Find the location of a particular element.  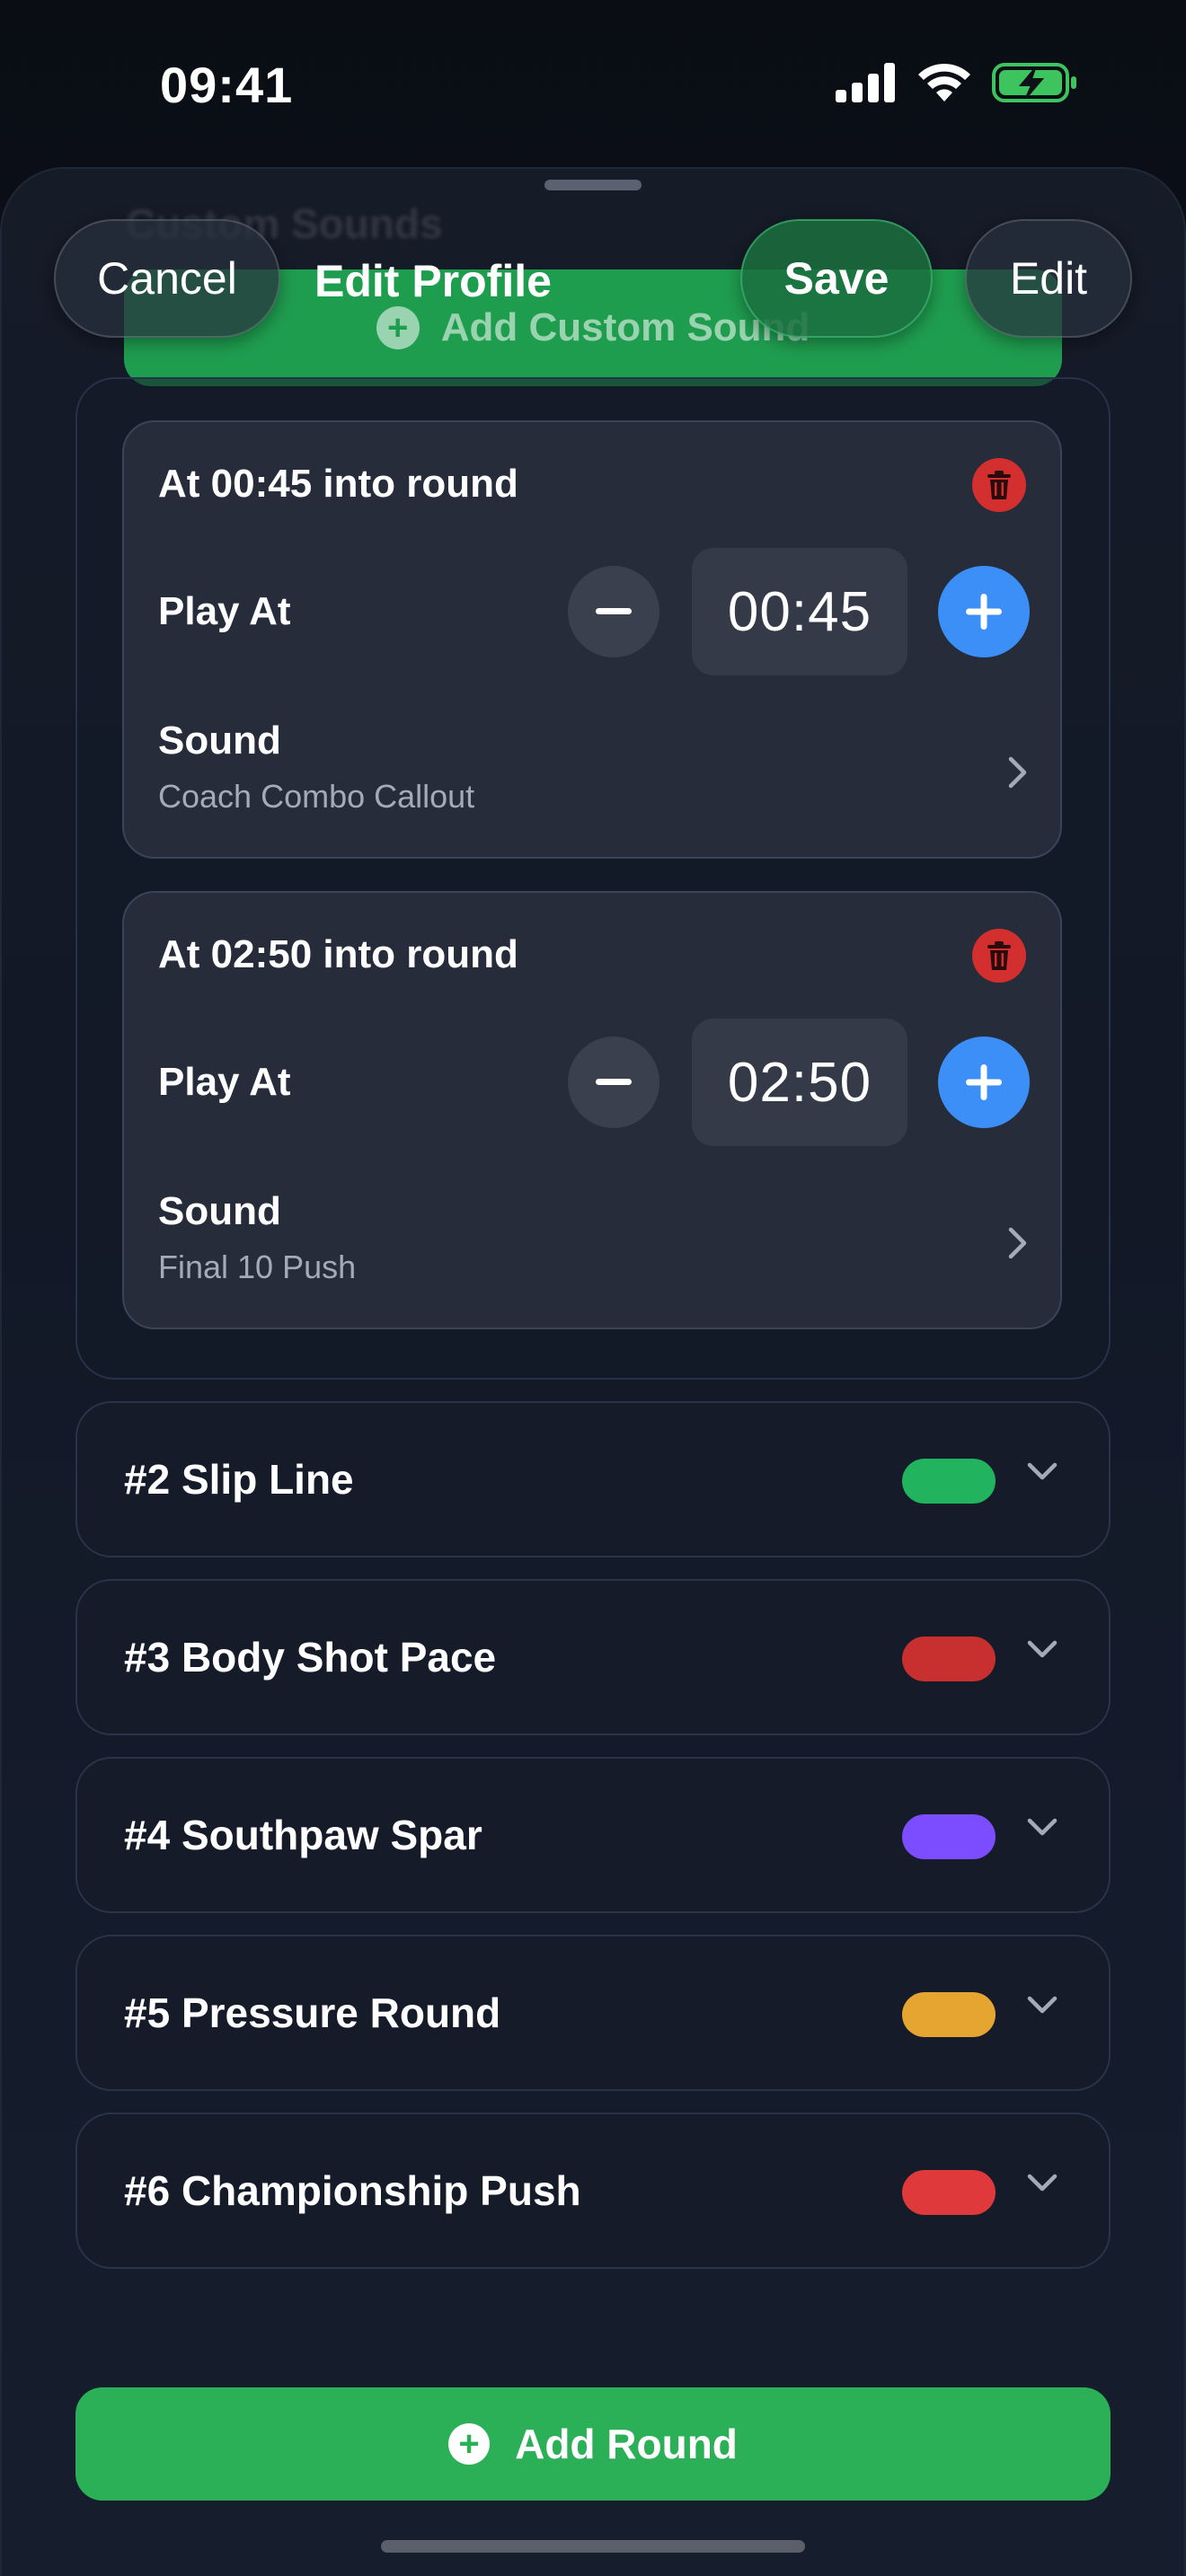

status-bar: 09:41 is located at coordinates (593, 85).